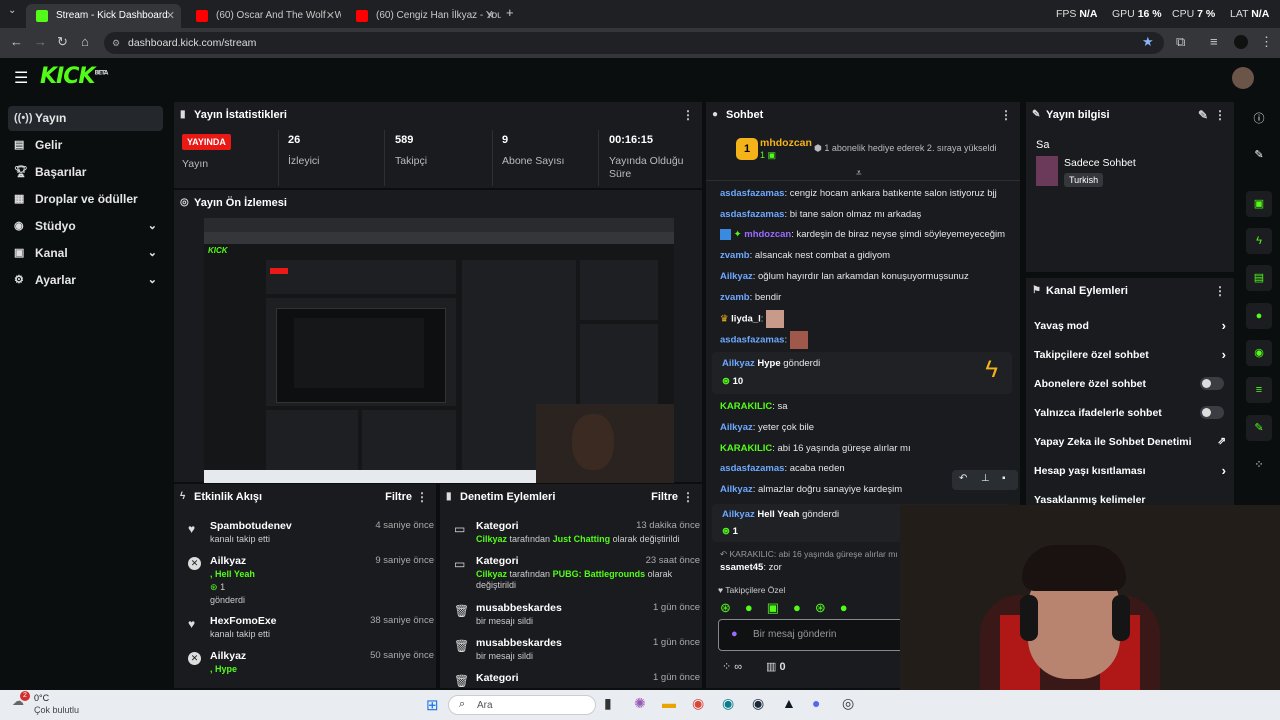  What do you see at coordinates (103, 16) in the screenshot?
I see `tab-kick-dashboard: Stream - Kick Dashboard ✕` at bounding box center [103, 16].